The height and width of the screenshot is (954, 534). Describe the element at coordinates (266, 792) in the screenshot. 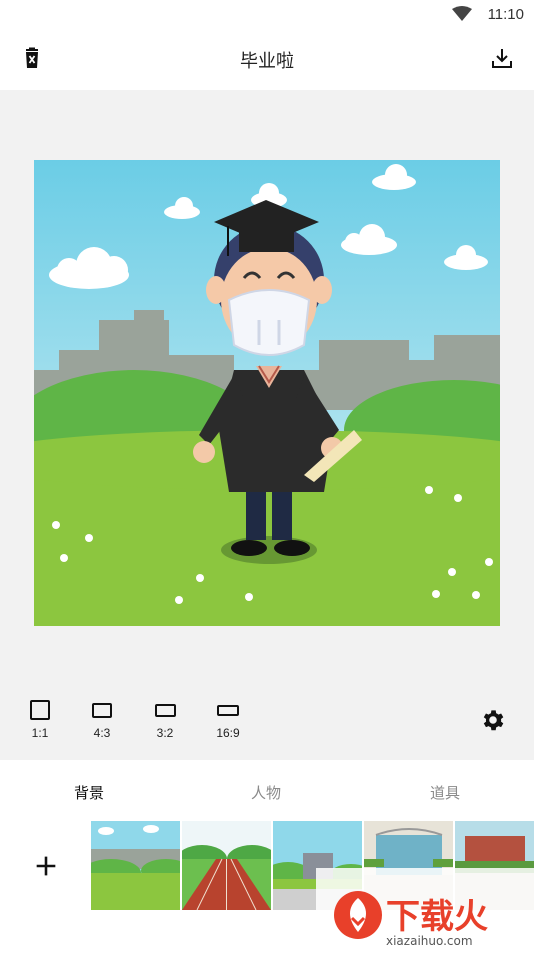

I see `tab-character: 人物` at that location.